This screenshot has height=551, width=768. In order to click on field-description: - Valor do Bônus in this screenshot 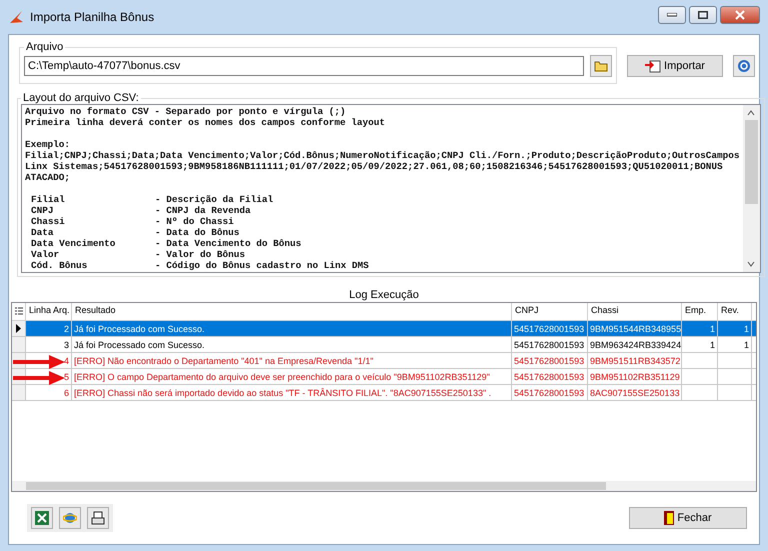, I will do `click(200, 254)`.